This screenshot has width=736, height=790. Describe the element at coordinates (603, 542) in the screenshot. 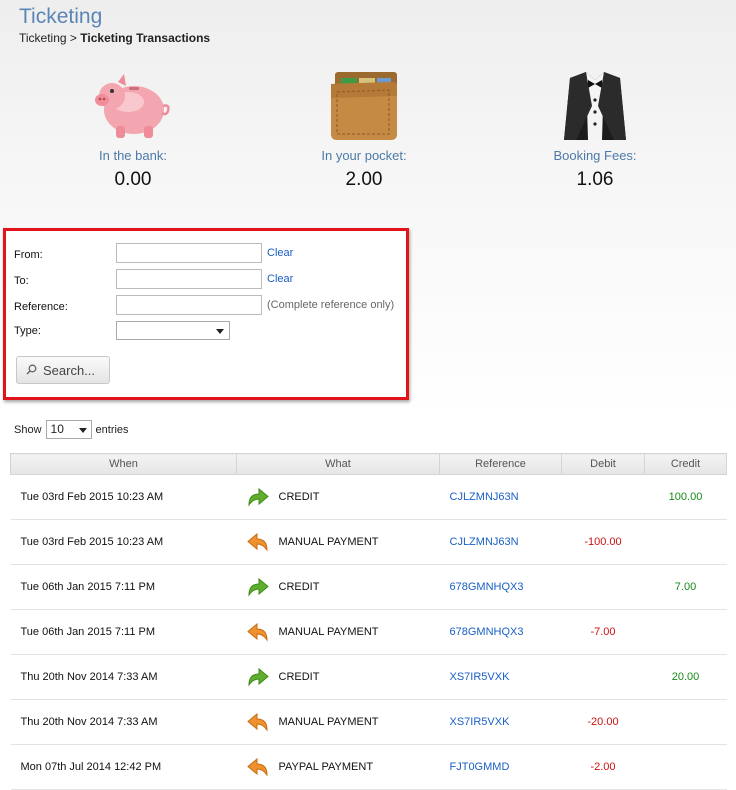

I see `cell-debit: -100.00` at that location.